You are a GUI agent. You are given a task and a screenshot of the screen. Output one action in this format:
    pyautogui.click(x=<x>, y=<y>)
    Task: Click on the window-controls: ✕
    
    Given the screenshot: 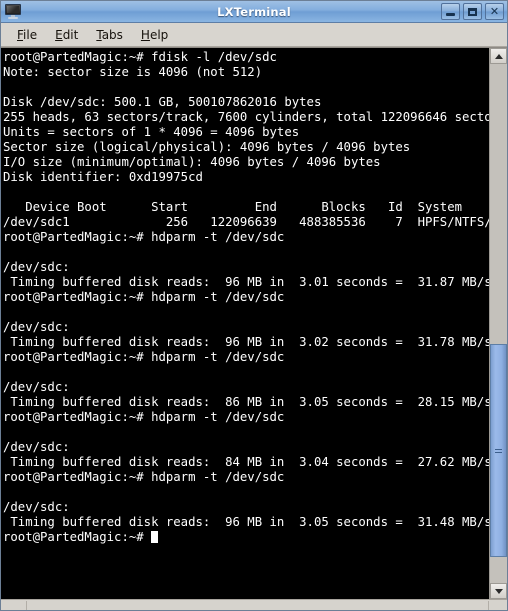 What is the action you would take?
    pyautogui.click(x=472, y=11)
    